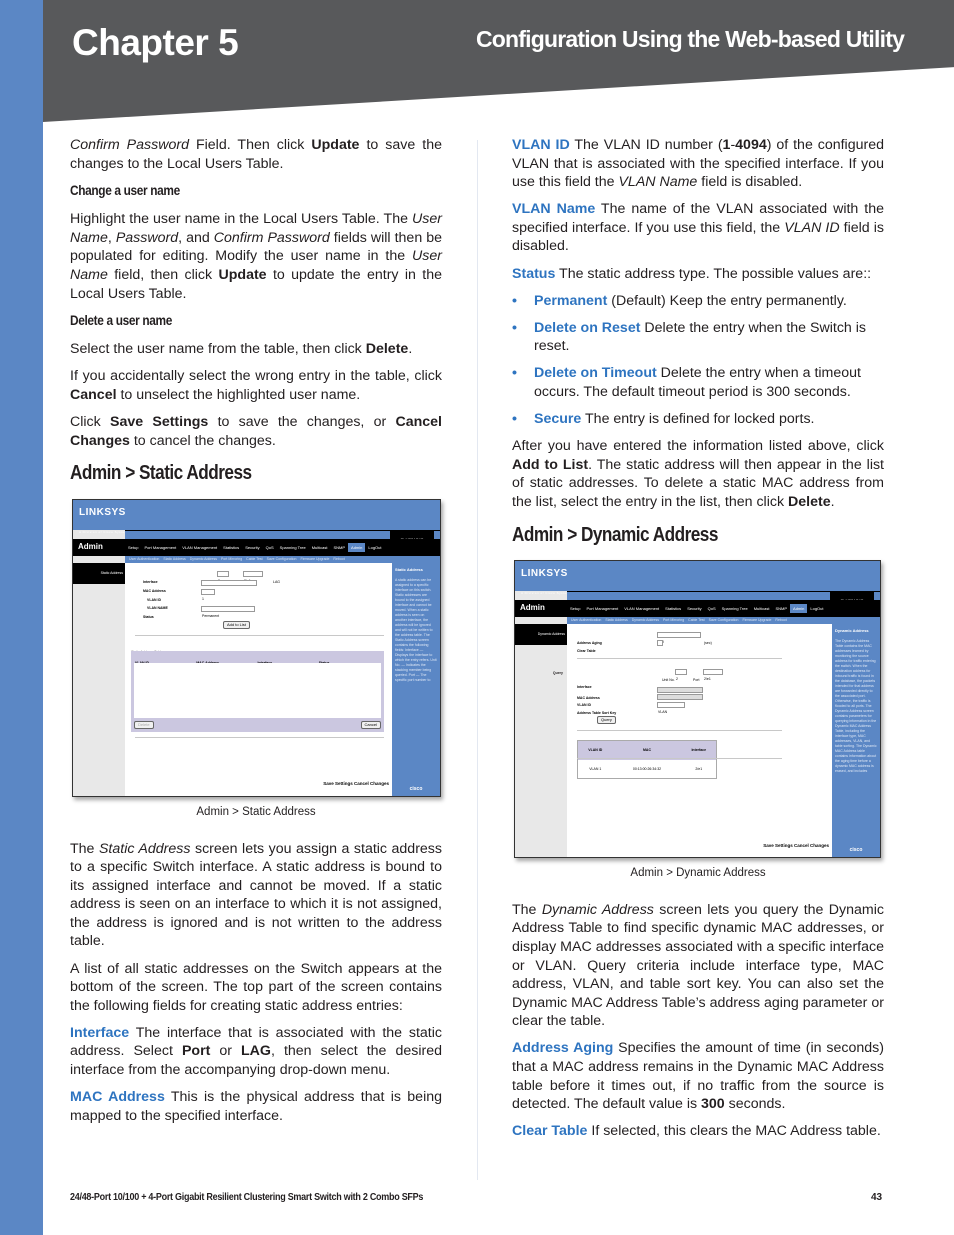 This screenshot has height=1235, width=954. Describe the element at coordinates (228, 611) in the screenshot. I see `ui-status-select: Permanent` at that location.